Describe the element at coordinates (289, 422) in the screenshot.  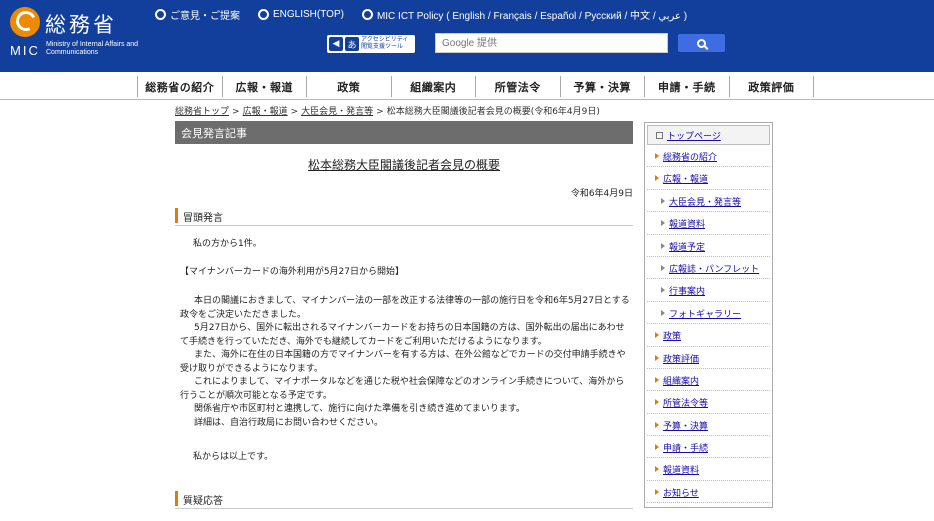
I see `remarks-paragraph: 詳細は、自治行政局にお問い合わせください。` at that location.